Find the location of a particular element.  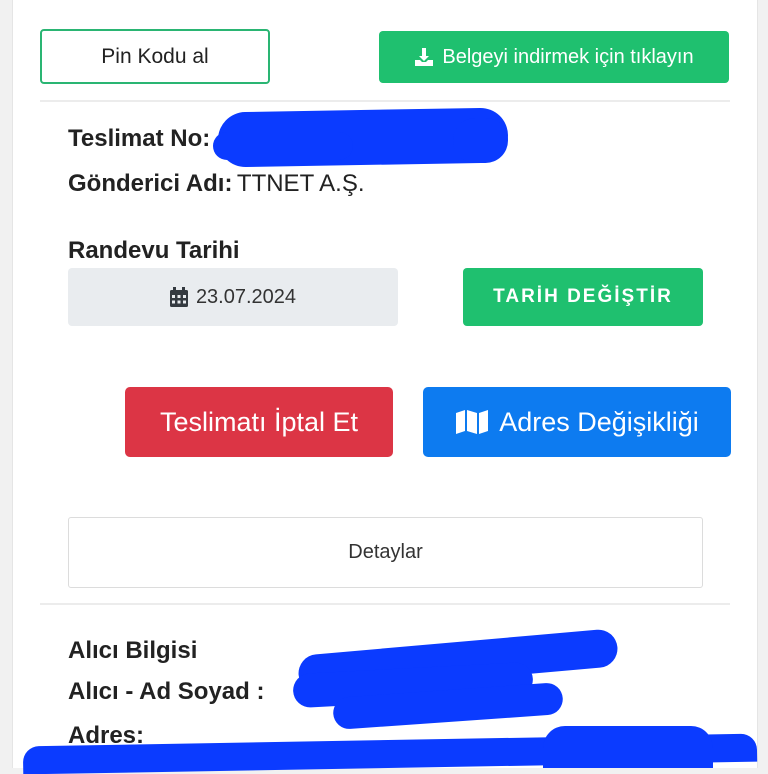

delivery-number-label: Teslimat No: is located at coordinates (139, 138).